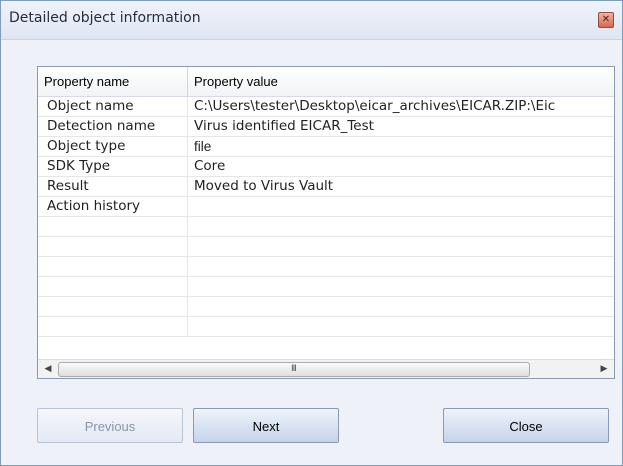  I want to click on previous-button: Previous, so click(110, 425).